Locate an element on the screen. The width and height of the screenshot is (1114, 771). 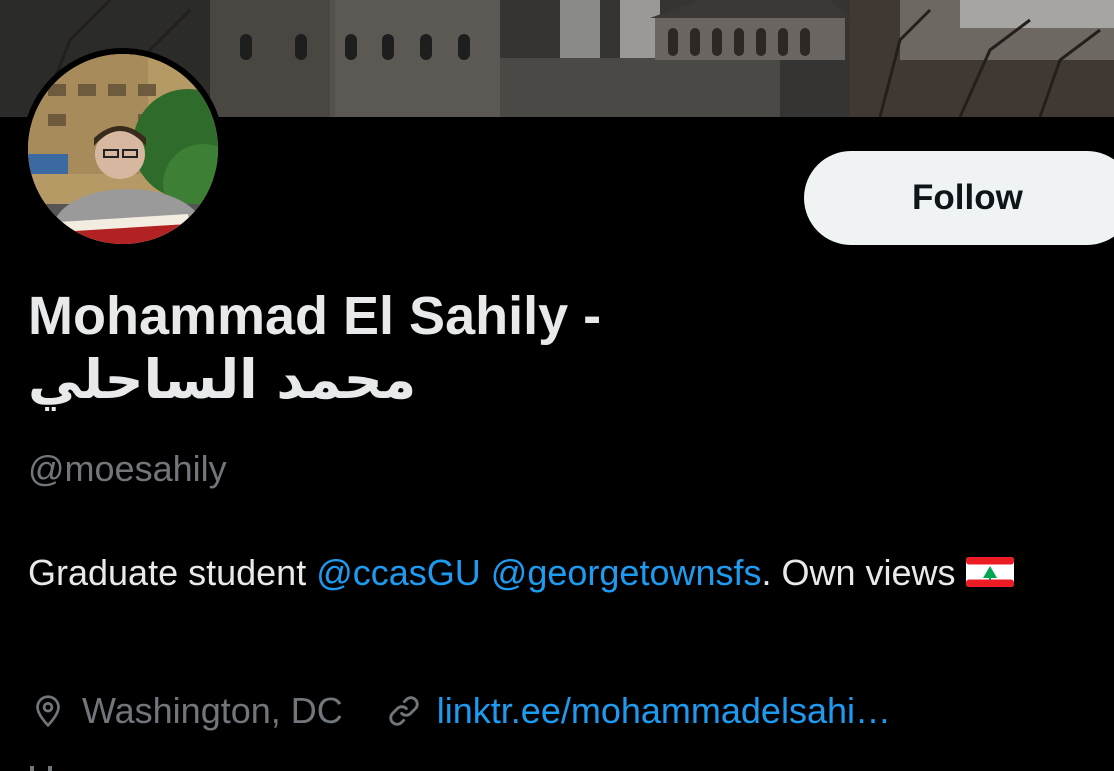
lebanon-flag-icon is located at coordinates (989, 572).